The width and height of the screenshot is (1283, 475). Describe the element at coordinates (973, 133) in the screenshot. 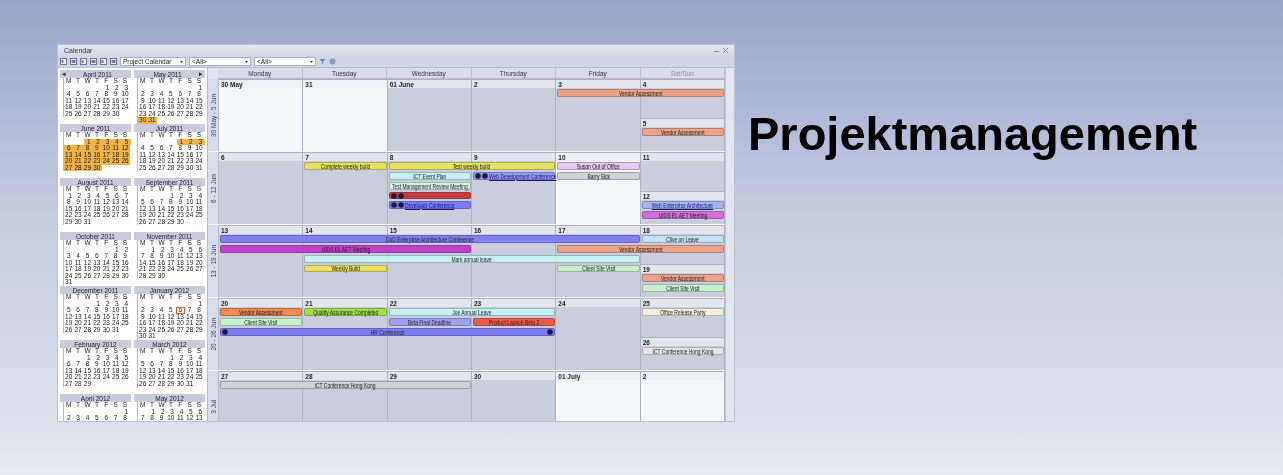

I see `slide-title: Projektmanagement` at that location.